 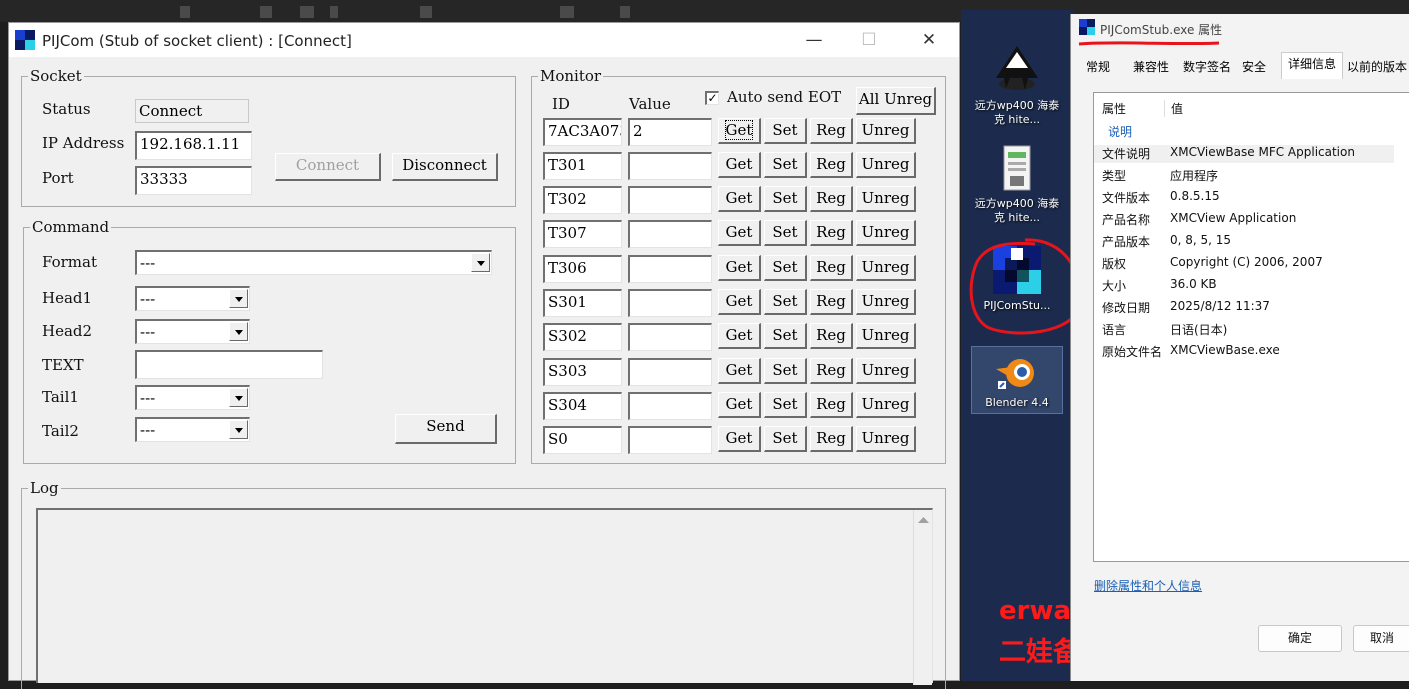 I want to click on desktop-icon-4: Blender 4.4, so click(x=1017, y=380).